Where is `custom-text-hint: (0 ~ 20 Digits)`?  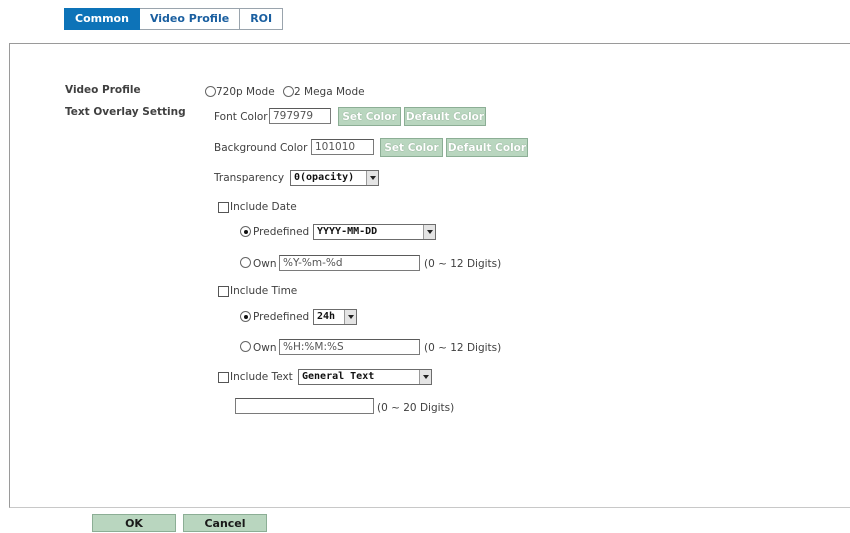
custom-text-hint: (0 ~ 20 Digits) is located at coordinates (416, 408).